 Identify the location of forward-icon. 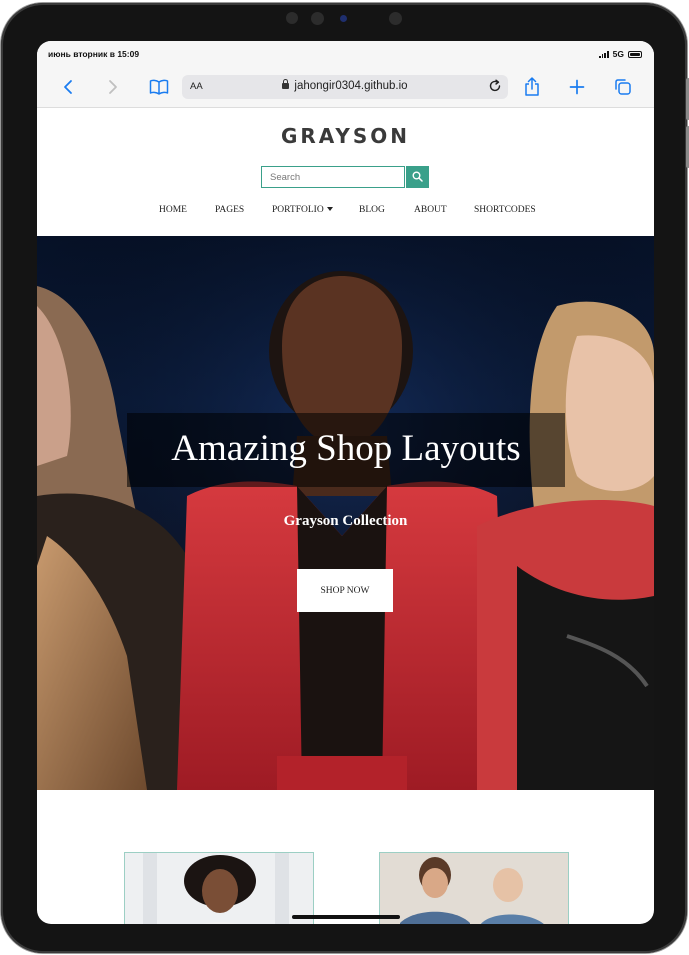
(113, 87).